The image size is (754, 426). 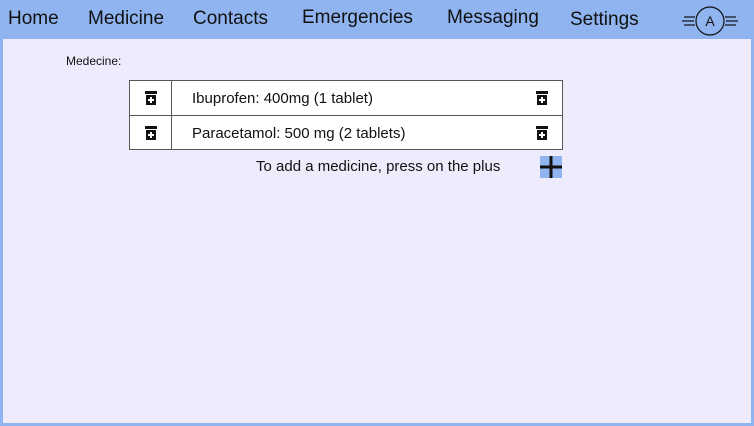 What do you see at coordinates (299, 133) in the screenshot?
I see `medicine-label: Paracetamol: 500 mg (2 tablets)` at bounding box center [299, 133].